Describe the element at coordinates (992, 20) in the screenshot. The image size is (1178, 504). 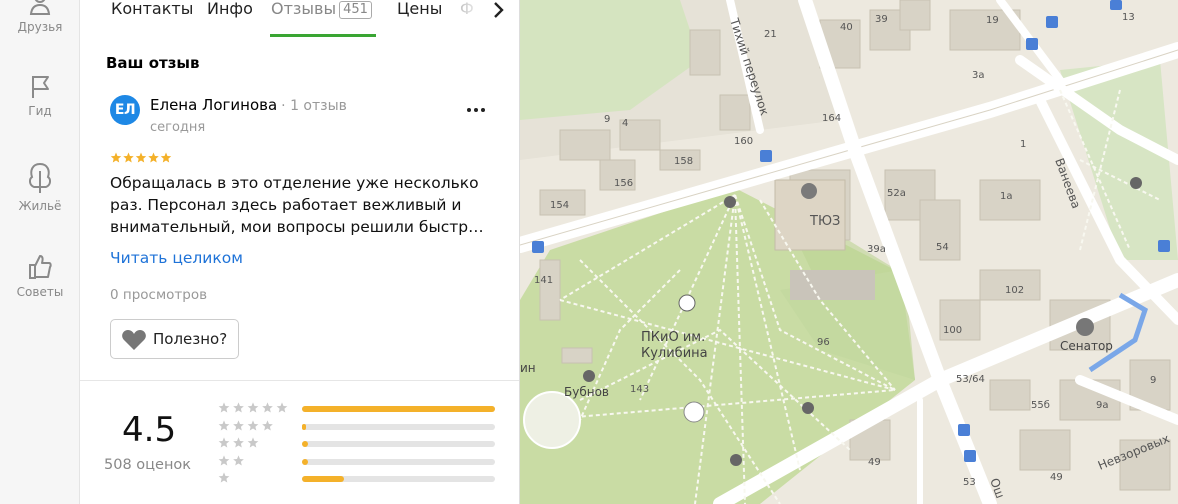
I see `house-number: 19` at that location.